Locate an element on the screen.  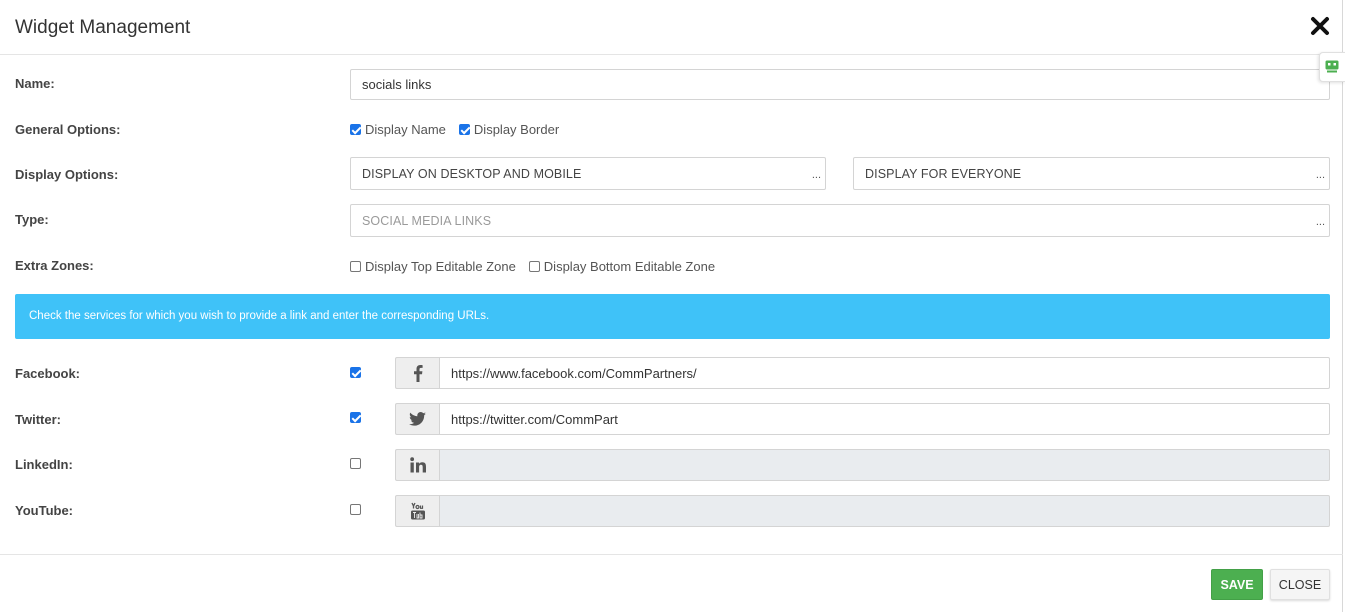
twitter-label: Twitter: is located at coordinates (38, 419).